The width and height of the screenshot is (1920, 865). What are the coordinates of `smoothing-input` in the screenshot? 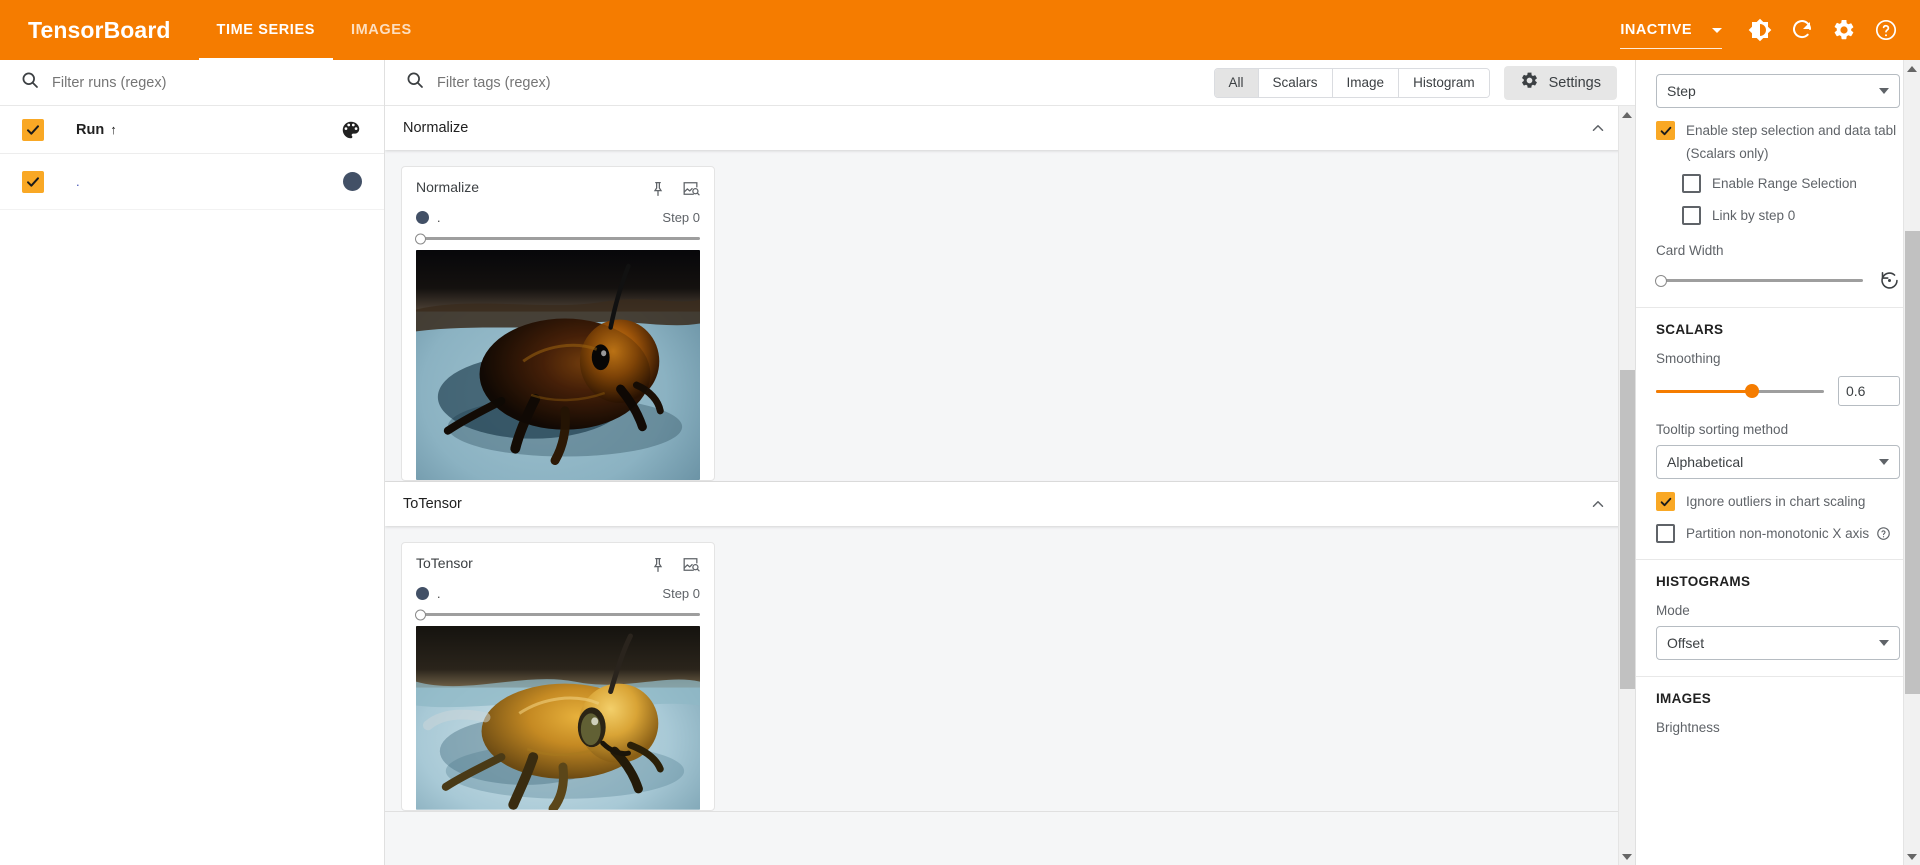 It's located at (1869, 391).